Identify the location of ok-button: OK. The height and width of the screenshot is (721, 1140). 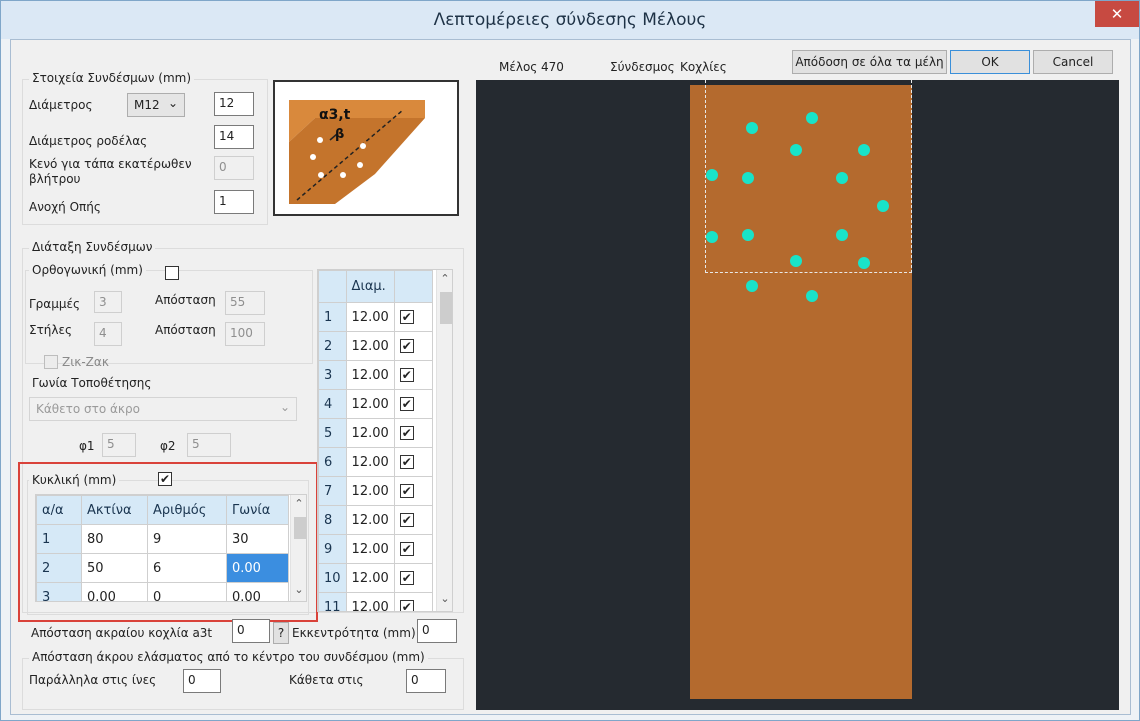
(990, 62).